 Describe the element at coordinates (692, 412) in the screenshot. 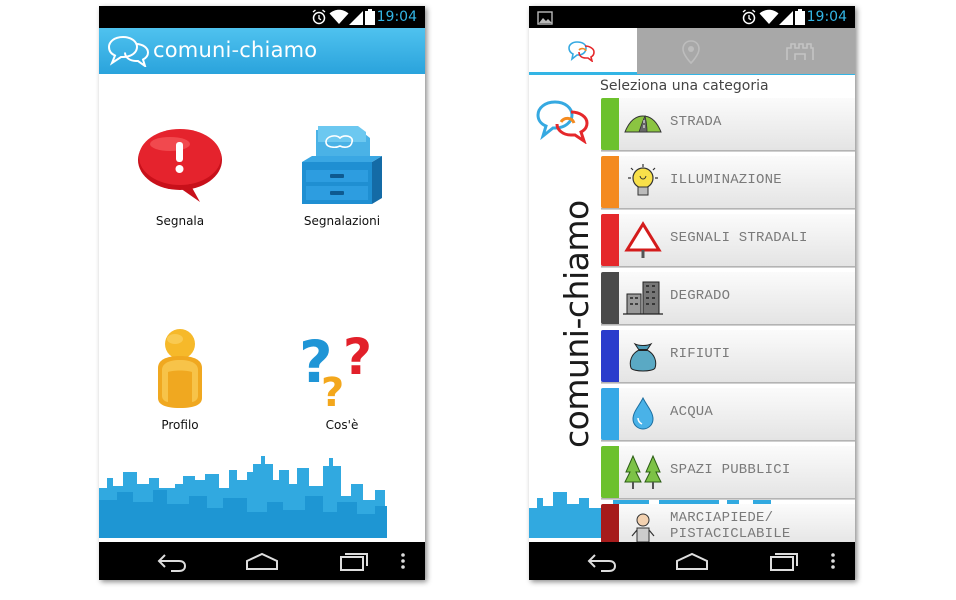

I see `category-label: ACQUA` at that location.